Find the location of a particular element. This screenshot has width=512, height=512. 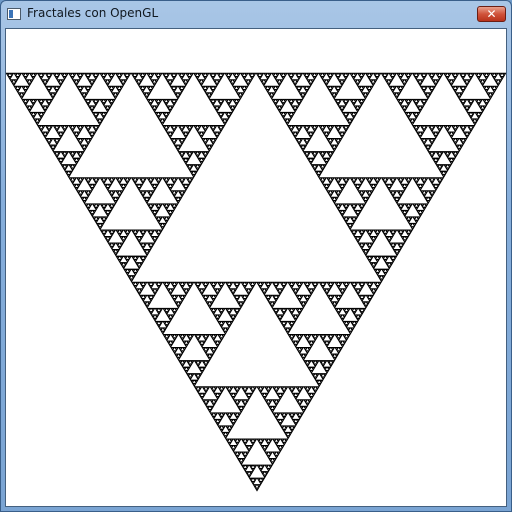

close-icon: ✕ is located at coordinates (491, 14).